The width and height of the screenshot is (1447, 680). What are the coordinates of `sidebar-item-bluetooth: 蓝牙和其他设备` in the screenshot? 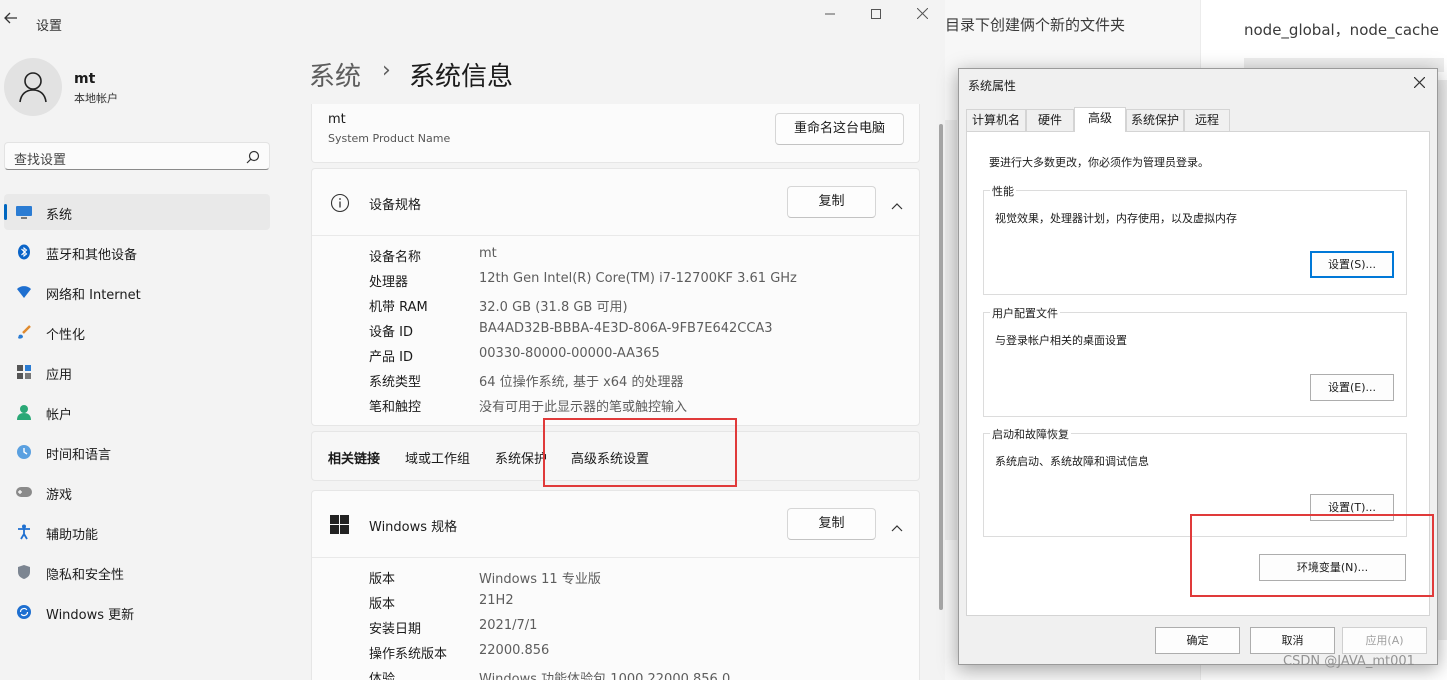 It's located at (137, 252).